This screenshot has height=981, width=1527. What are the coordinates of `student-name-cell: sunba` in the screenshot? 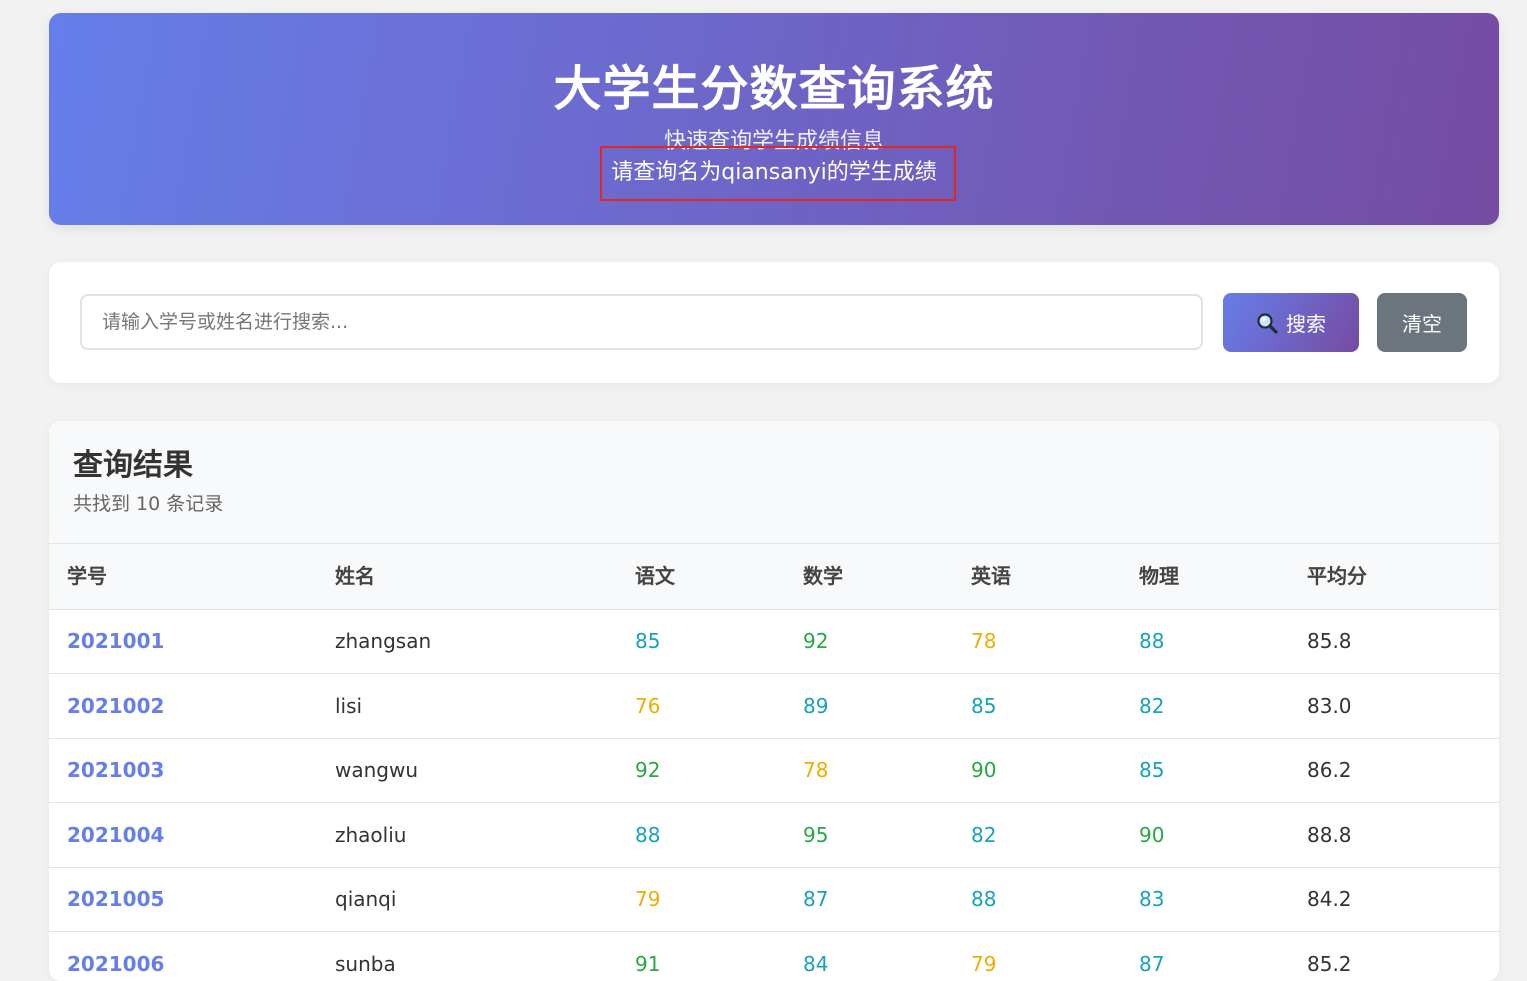 It's located at (467, 956).